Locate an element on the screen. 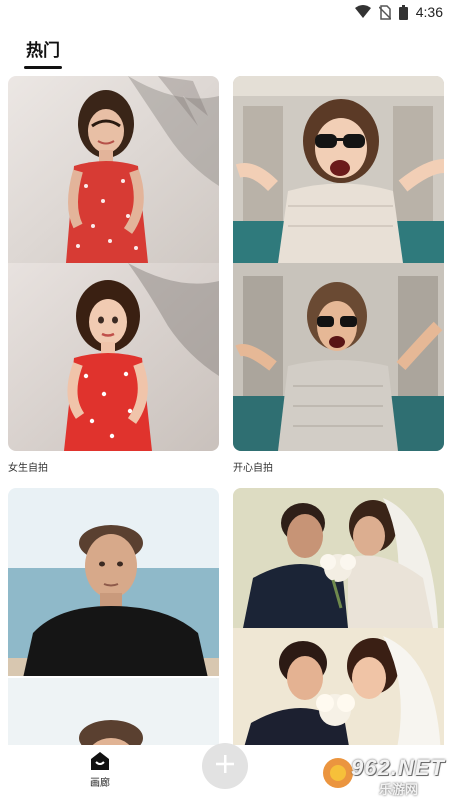  card-label: 开心自拍 is located at coordinates (253, 468).